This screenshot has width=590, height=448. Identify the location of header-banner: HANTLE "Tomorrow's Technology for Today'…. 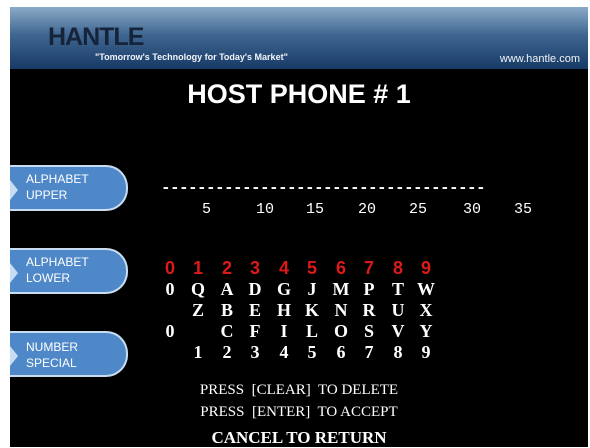
(299, 38).